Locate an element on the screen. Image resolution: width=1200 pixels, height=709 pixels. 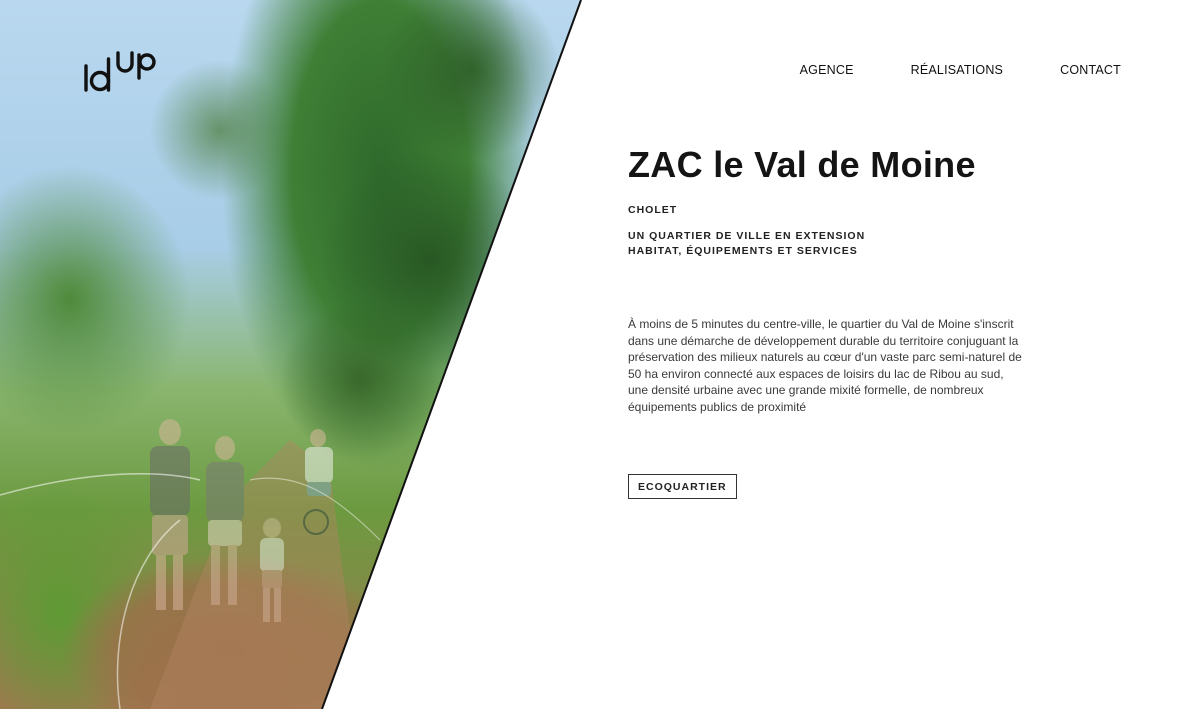
project-subtitle-line2: HABITAT, ÉQUIPEMENTS ET SERVICES is located at coordinates (743, 251).